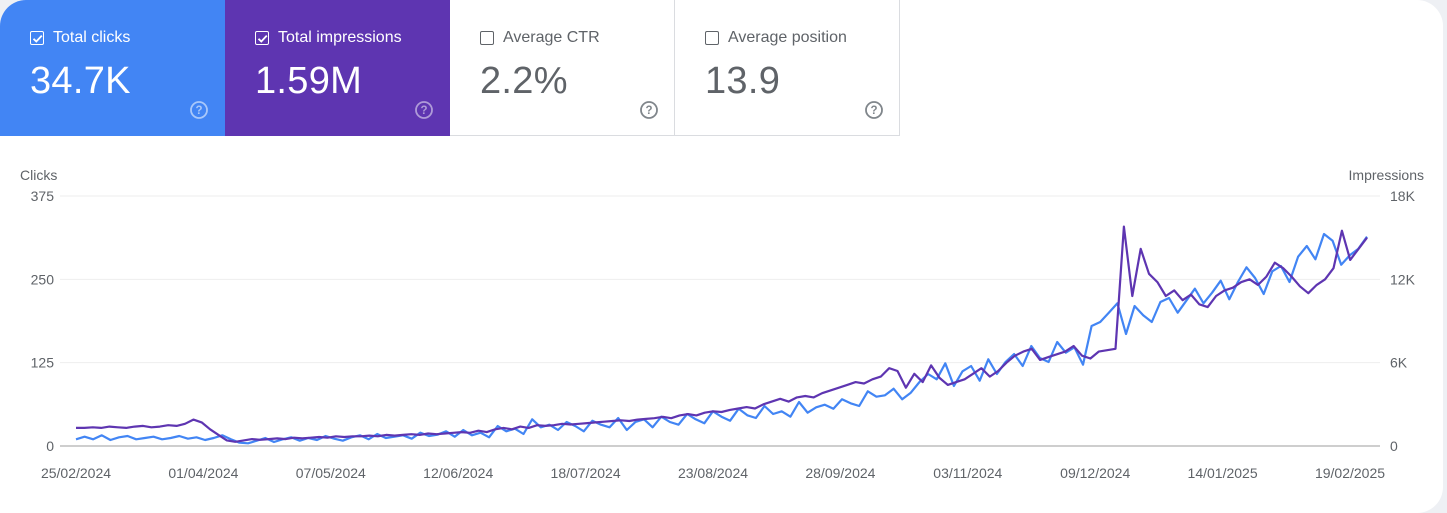 This screenshot has height=513, width=1447. I want to click on metric-label: Average CTR, so click(551, 37).